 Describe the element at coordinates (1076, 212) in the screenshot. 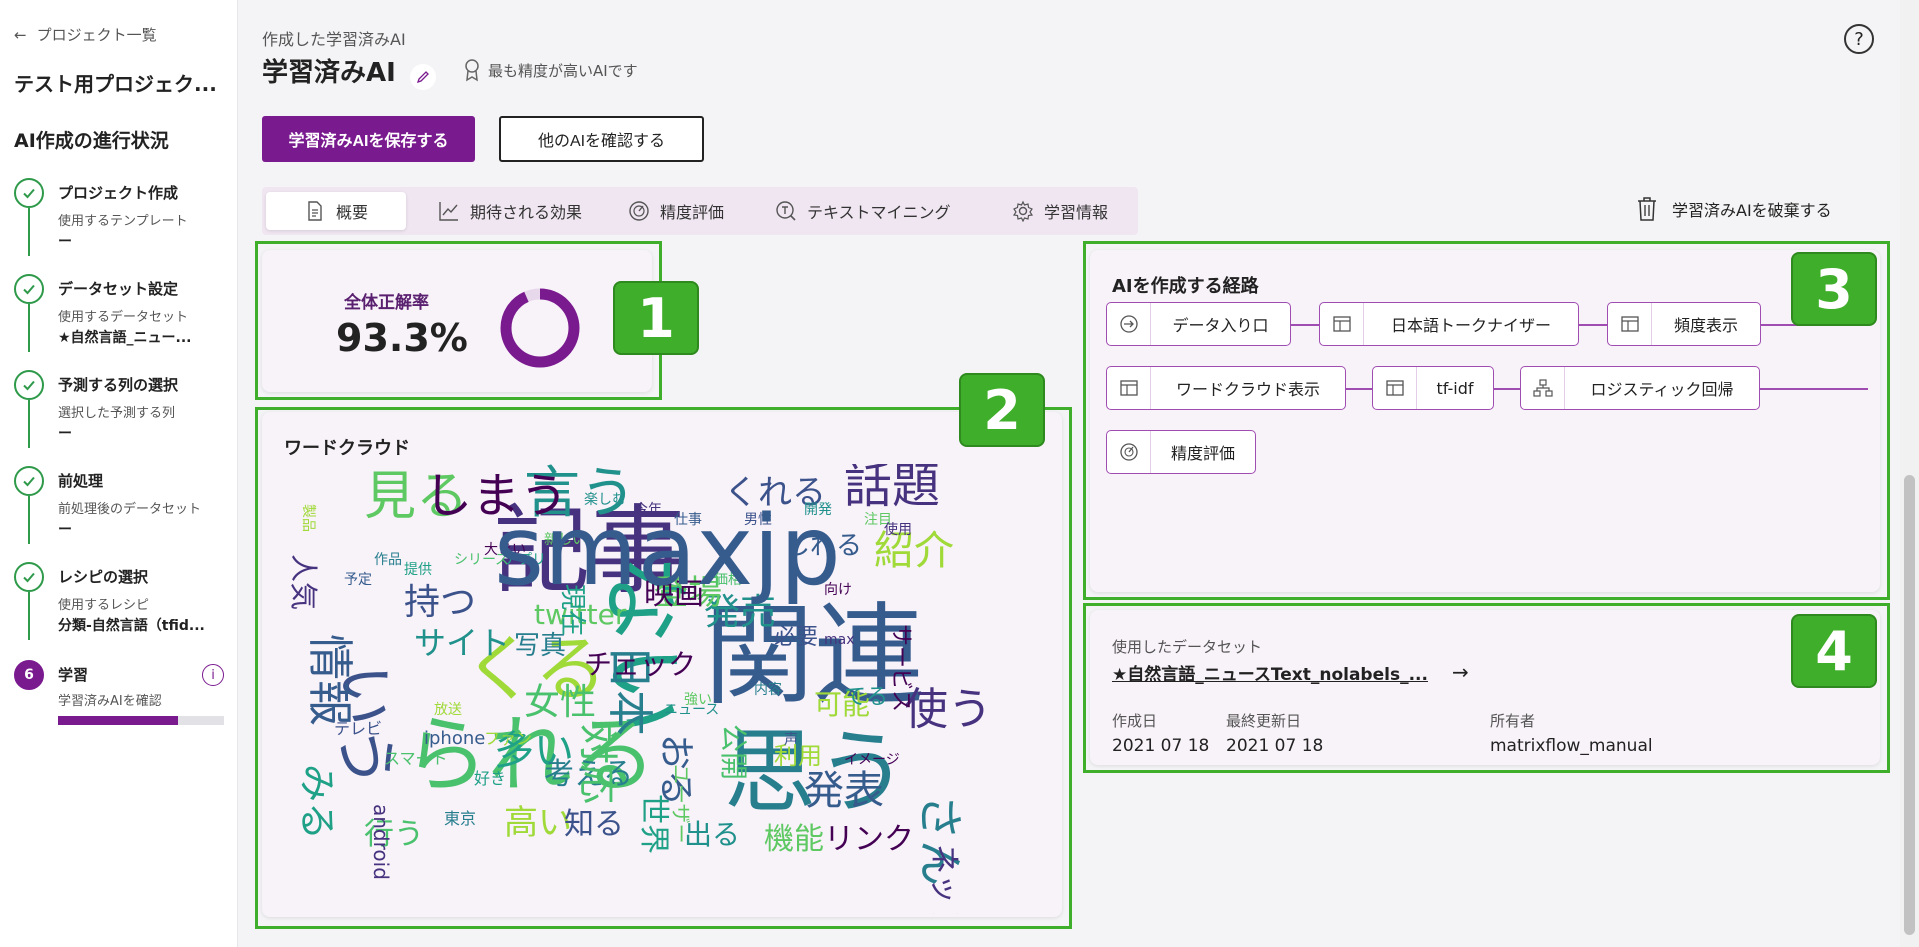

I see `tab-label: 学習情報` at that location.